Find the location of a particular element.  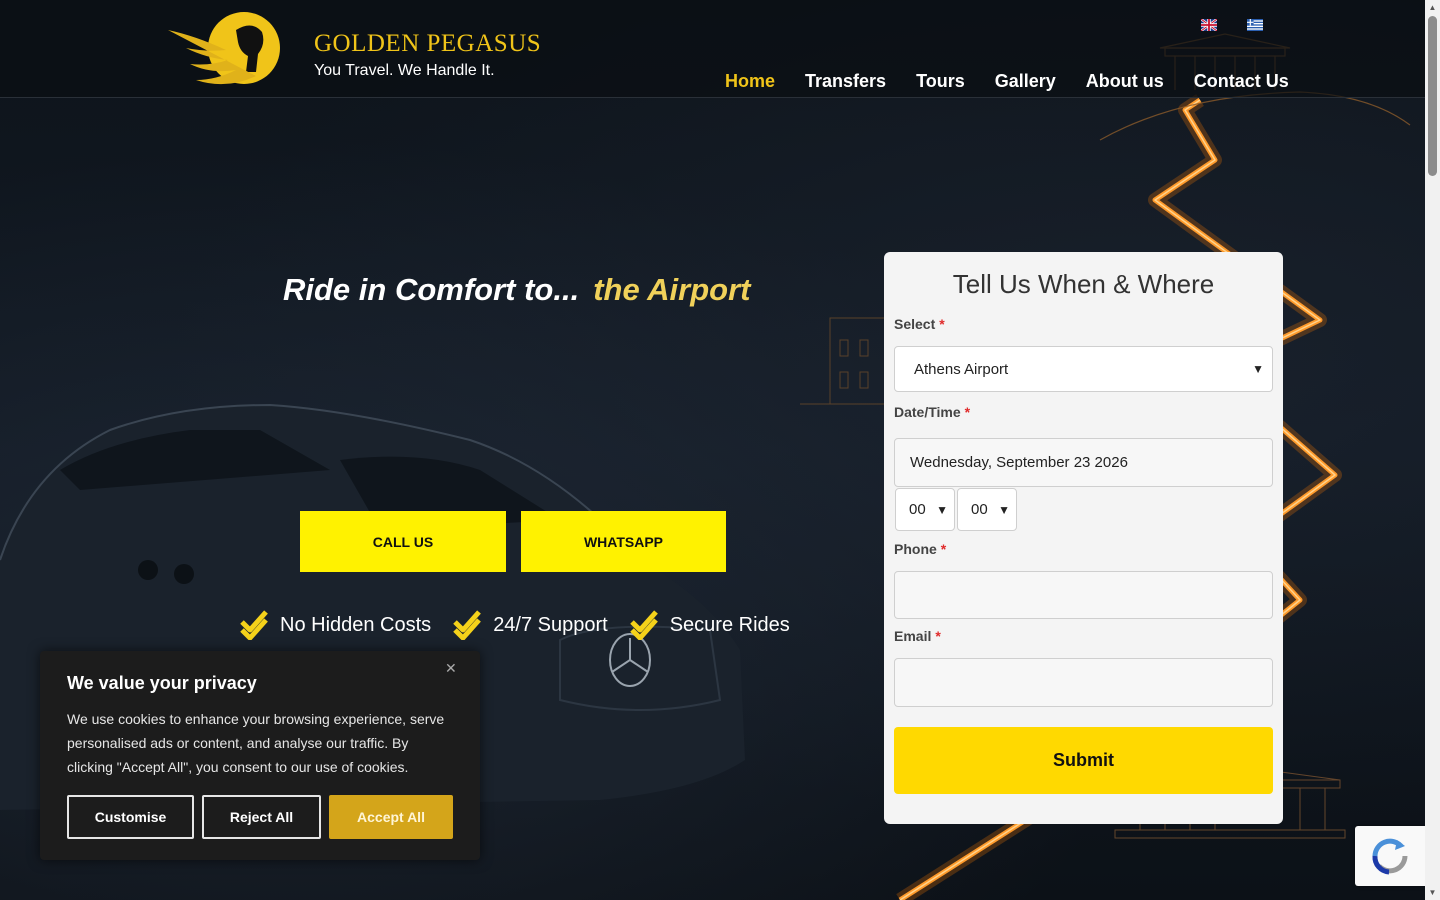

nav-about-us: About us is located at coordinates (1125, 81).